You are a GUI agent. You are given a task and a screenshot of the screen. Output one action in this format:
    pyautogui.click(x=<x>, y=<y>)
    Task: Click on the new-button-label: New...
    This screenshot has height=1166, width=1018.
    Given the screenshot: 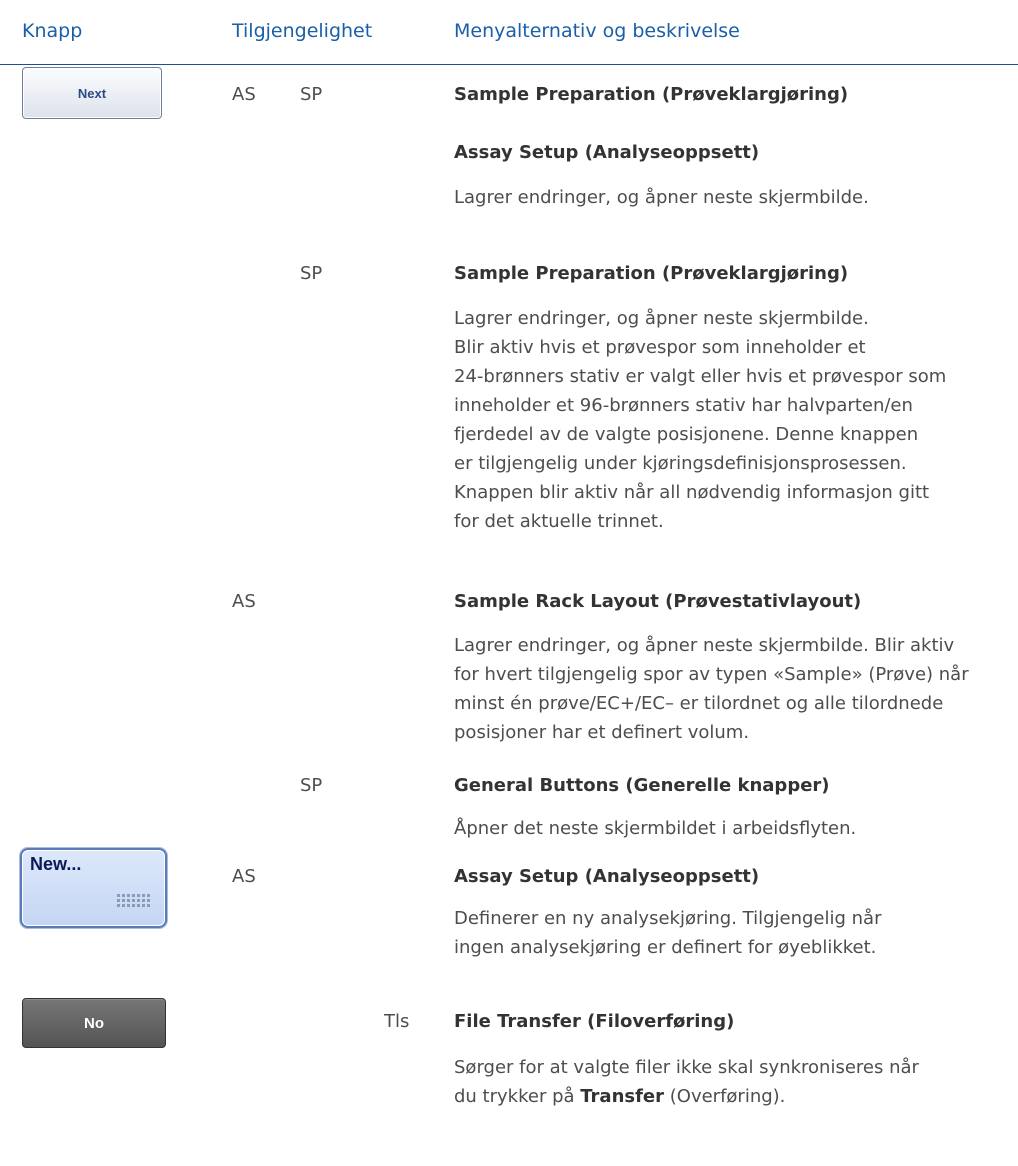 What is the action you would take?
    pyautogui.click(x=56, y=864)
    